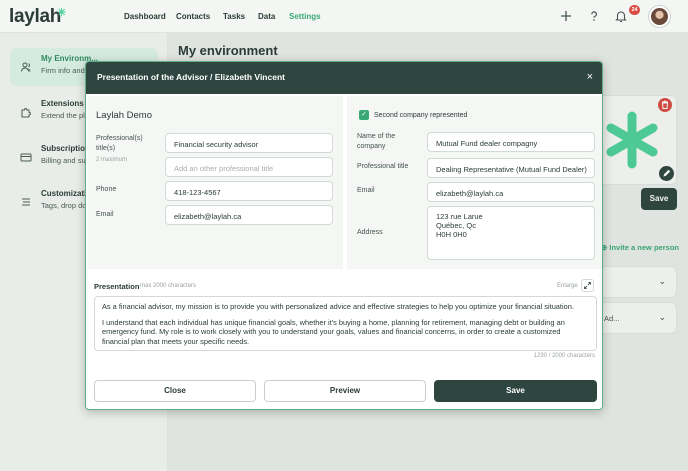 This screenshot has width=688, height=471. What do you see at coordinates (112, 160) in the screenshot?
I see `professional-title-hint: 2 maximum` at bounding box center [112, 160].